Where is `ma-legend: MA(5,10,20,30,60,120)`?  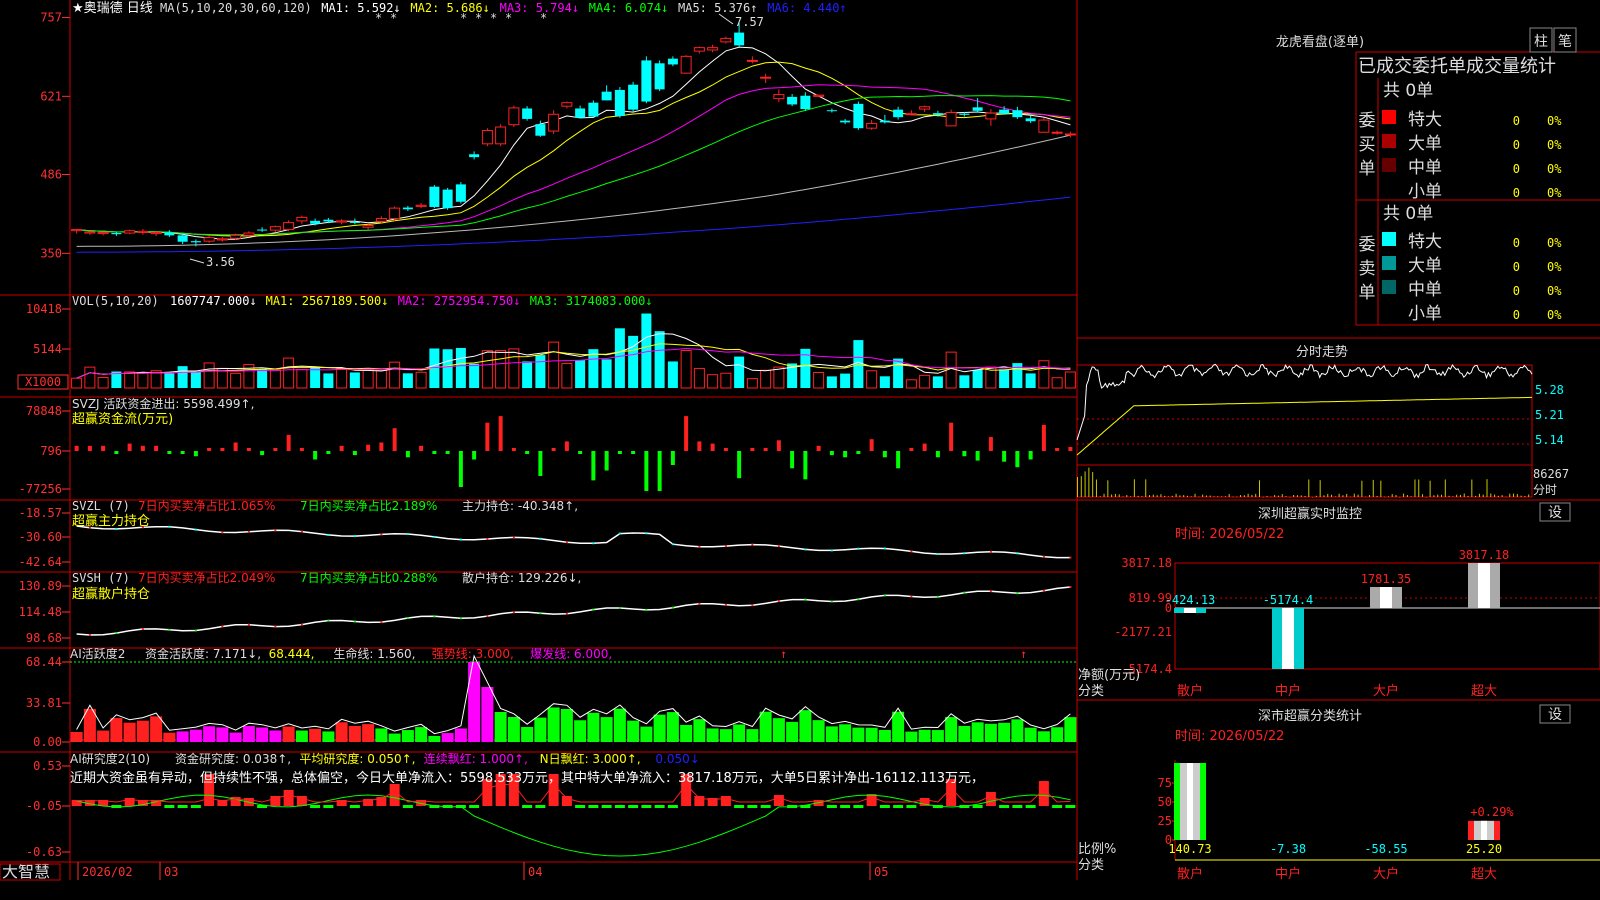 ma-legend: MA(5,10,20,30,60,120) is located at coordinates (236, 8).